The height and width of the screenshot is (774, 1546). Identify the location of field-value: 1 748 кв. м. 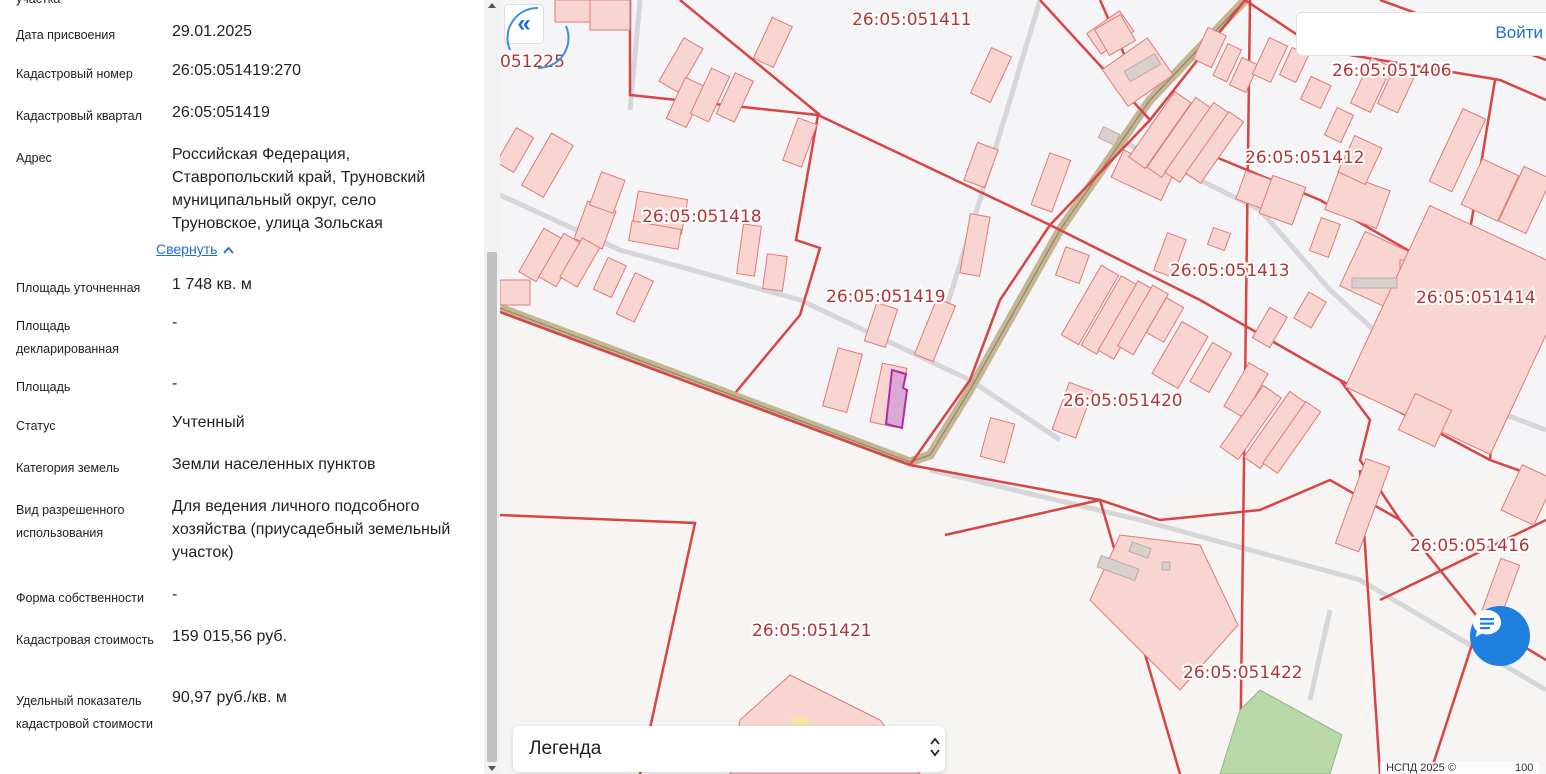
(212, 284).